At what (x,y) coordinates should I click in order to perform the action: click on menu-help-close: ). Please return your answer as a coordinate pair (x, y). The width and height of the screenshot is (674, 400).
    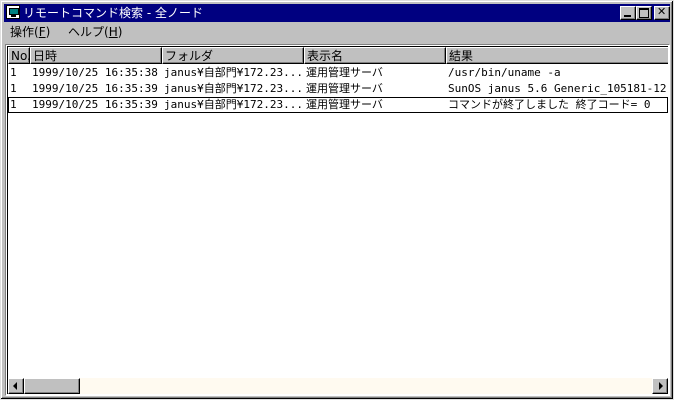
    Looking at the image, I should click on (120, 32).